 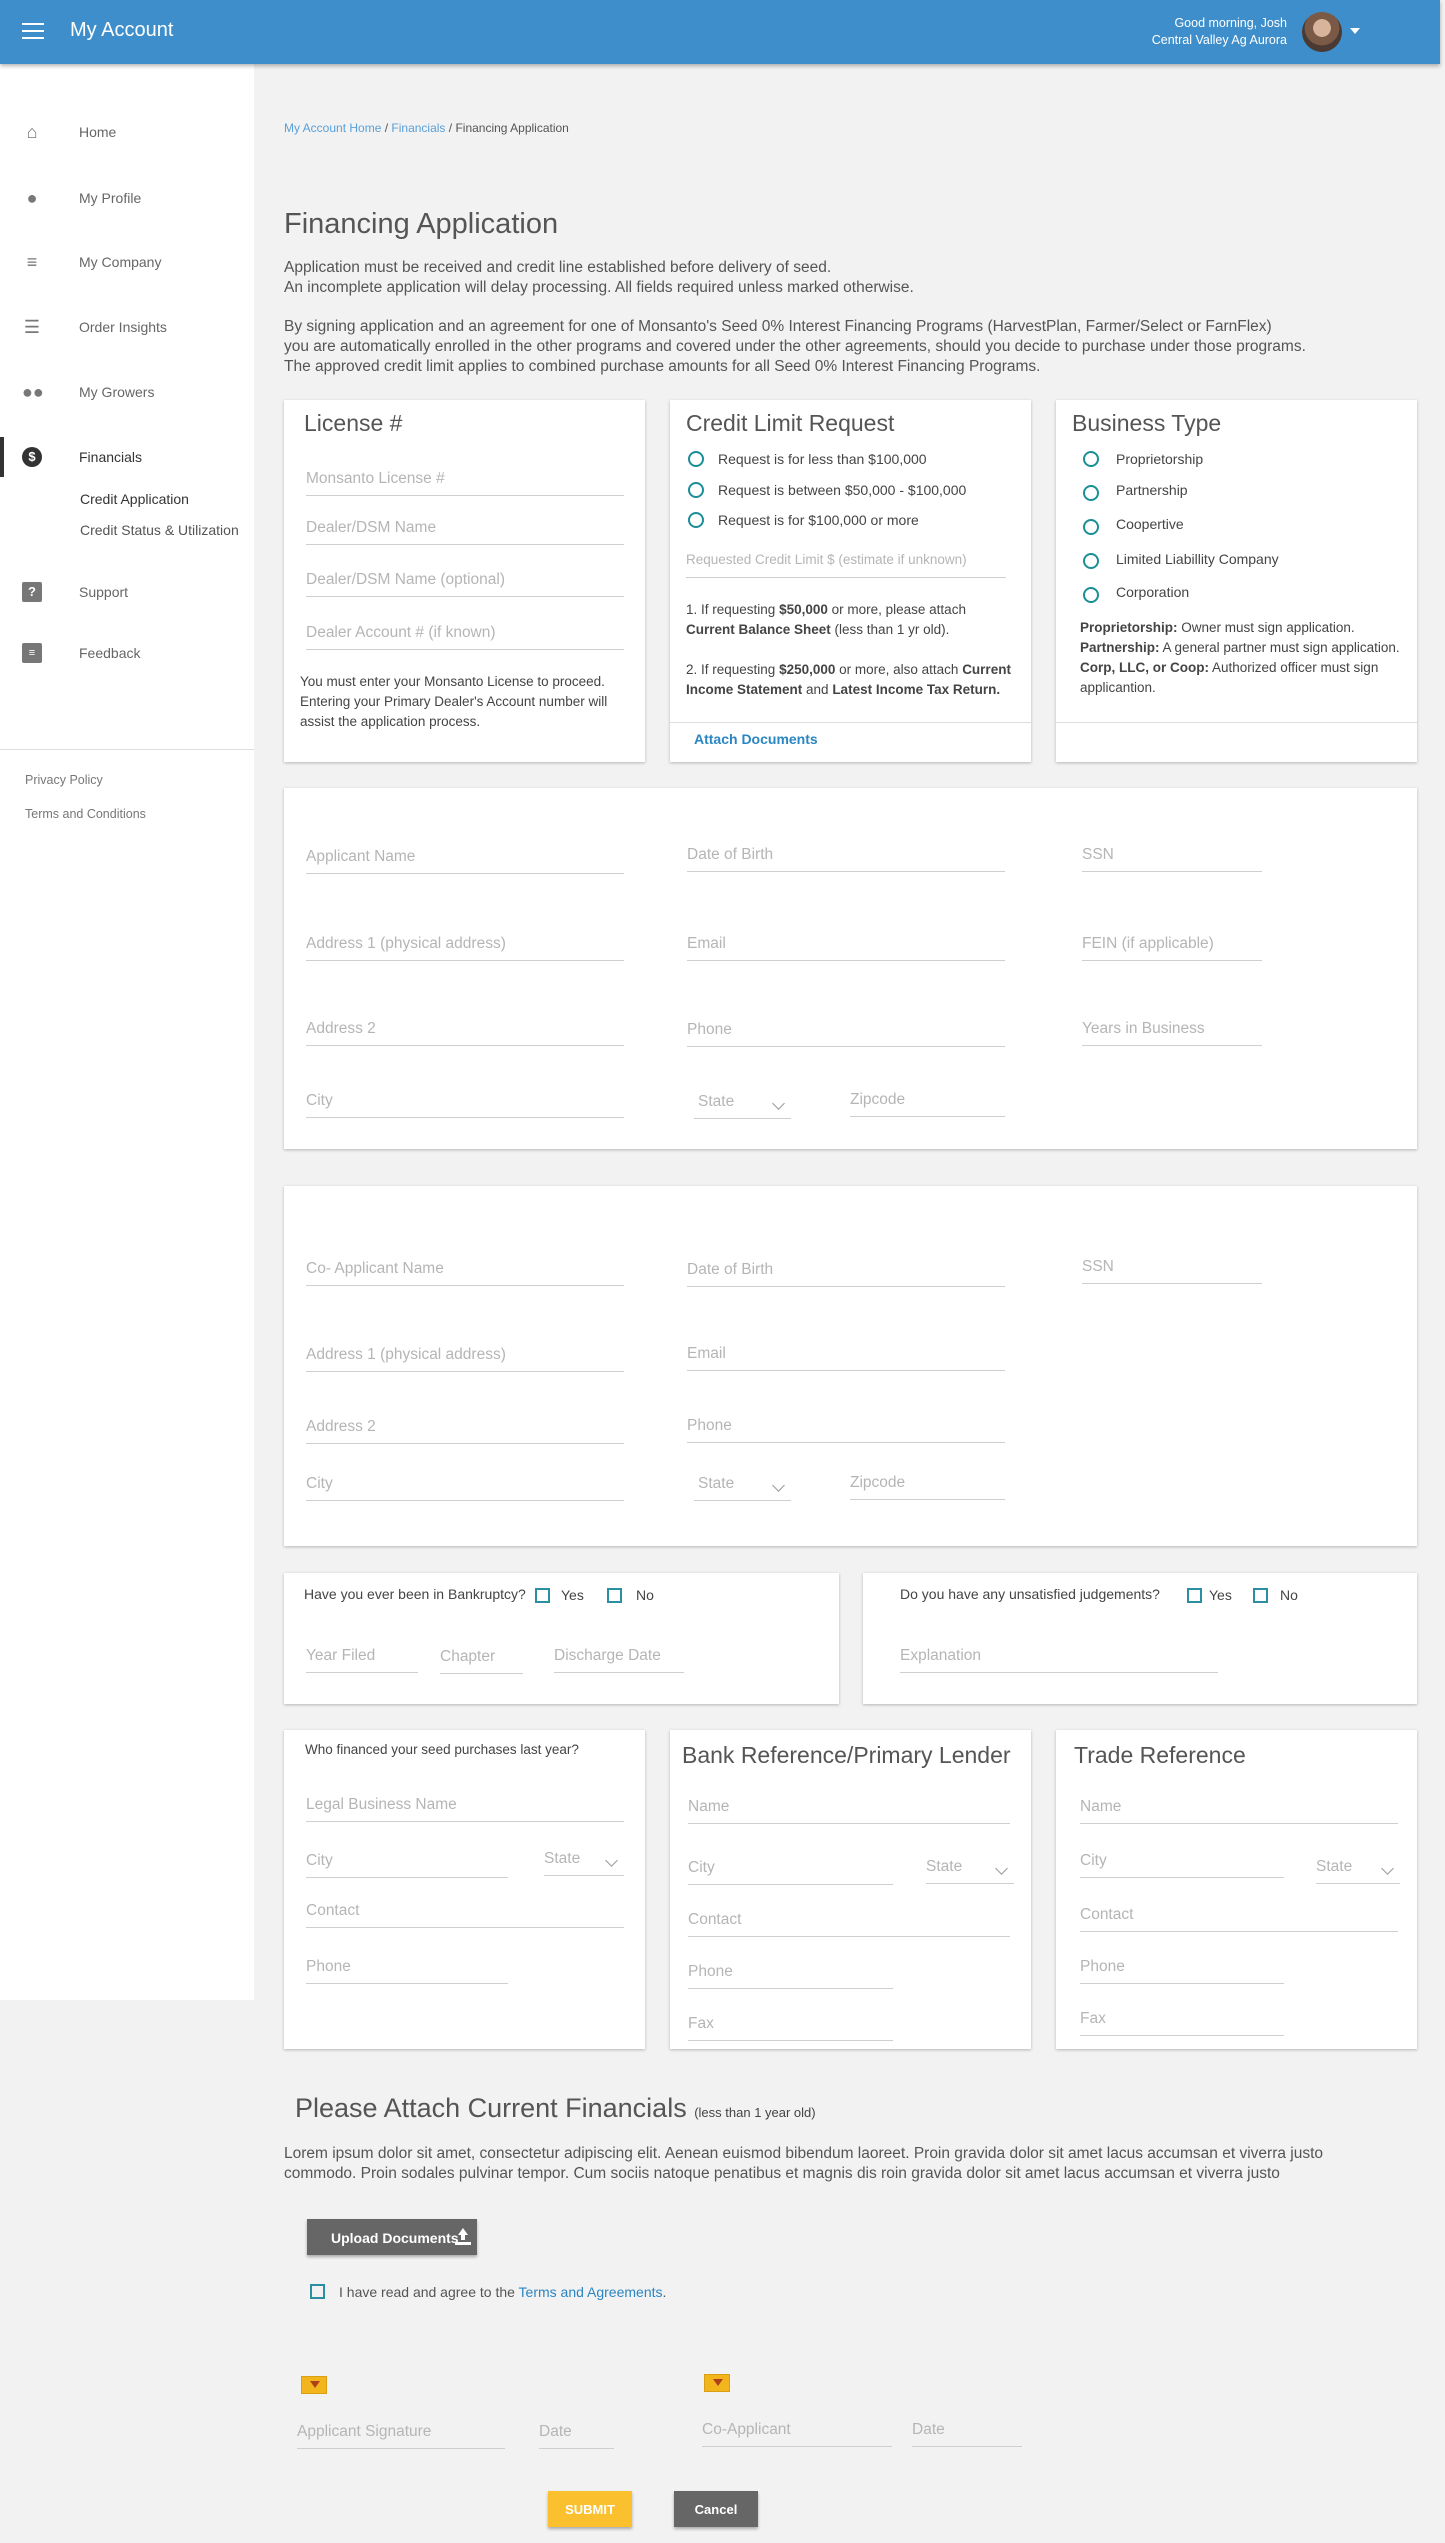 I want to click on breadcrumb-financials: Financials, so click(x=418, y=128).